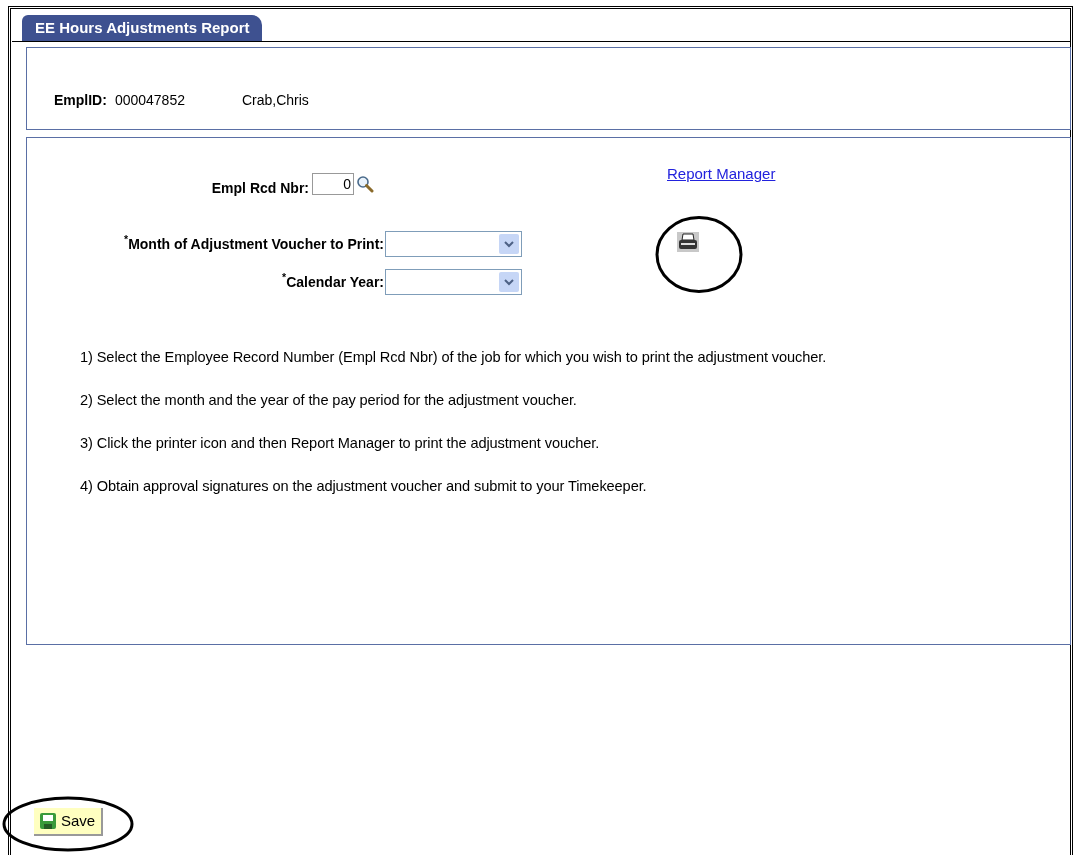 The width and height of the screenshot is (1075, 855). Describe the element at coordinates (149, 100) in the screenshot. I see `employee-id: 000047852` at that location.